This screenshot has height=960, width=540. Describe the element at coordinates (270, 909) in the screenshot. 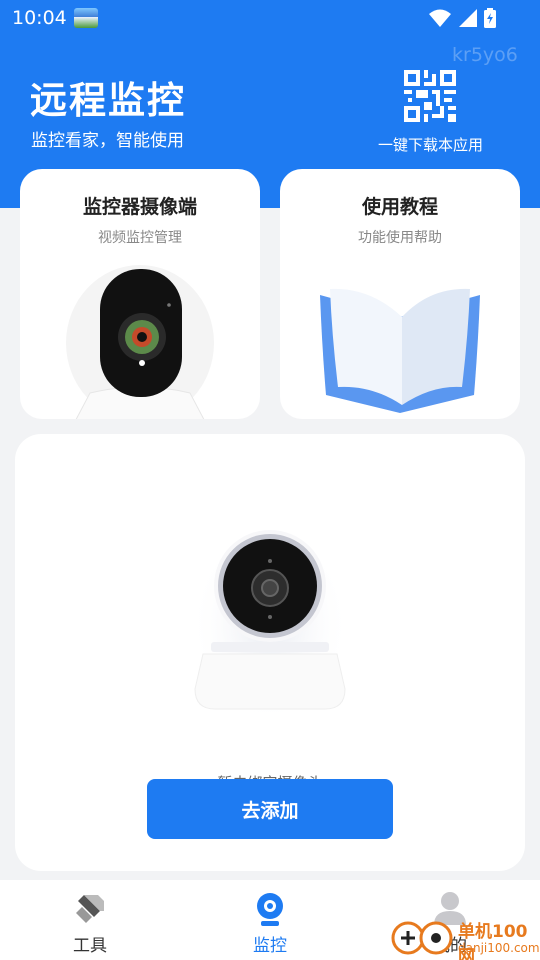

I see `webcam-icon` at that location.